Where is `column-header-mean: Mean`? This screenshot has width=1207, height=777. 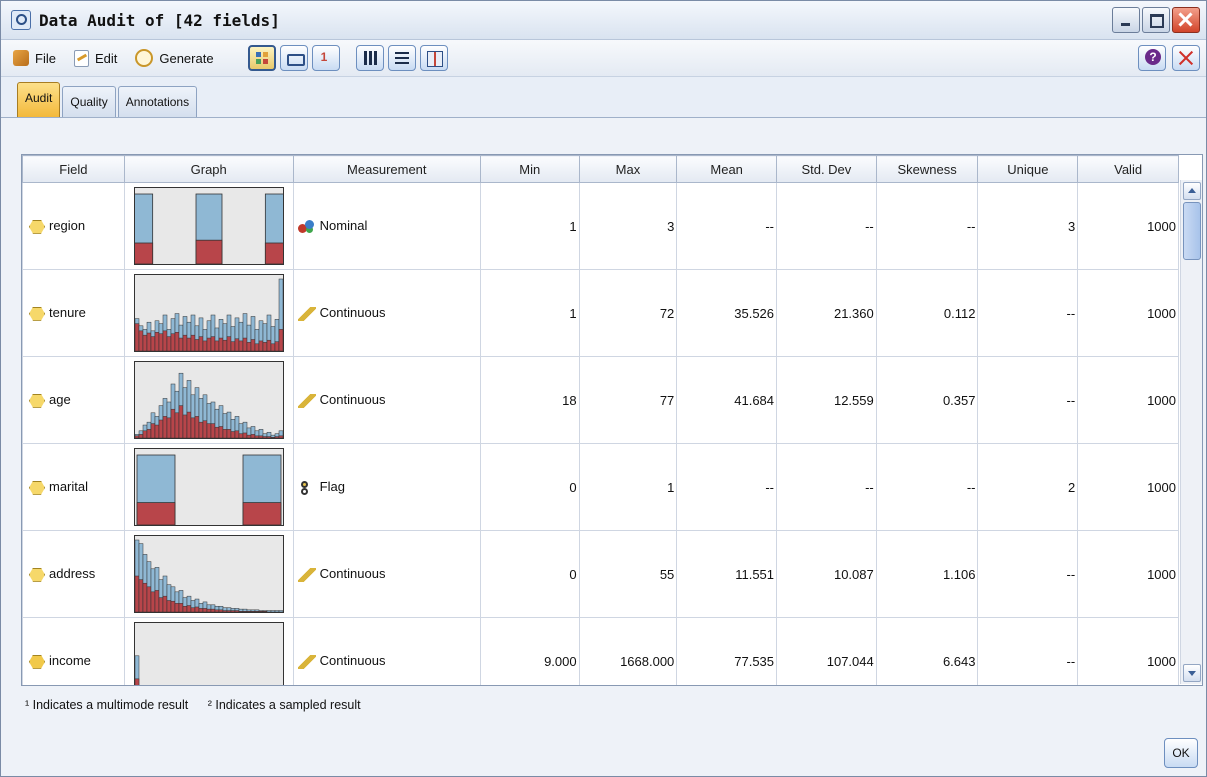 column-header-mean: Mean is located at coordinates (727, 169).